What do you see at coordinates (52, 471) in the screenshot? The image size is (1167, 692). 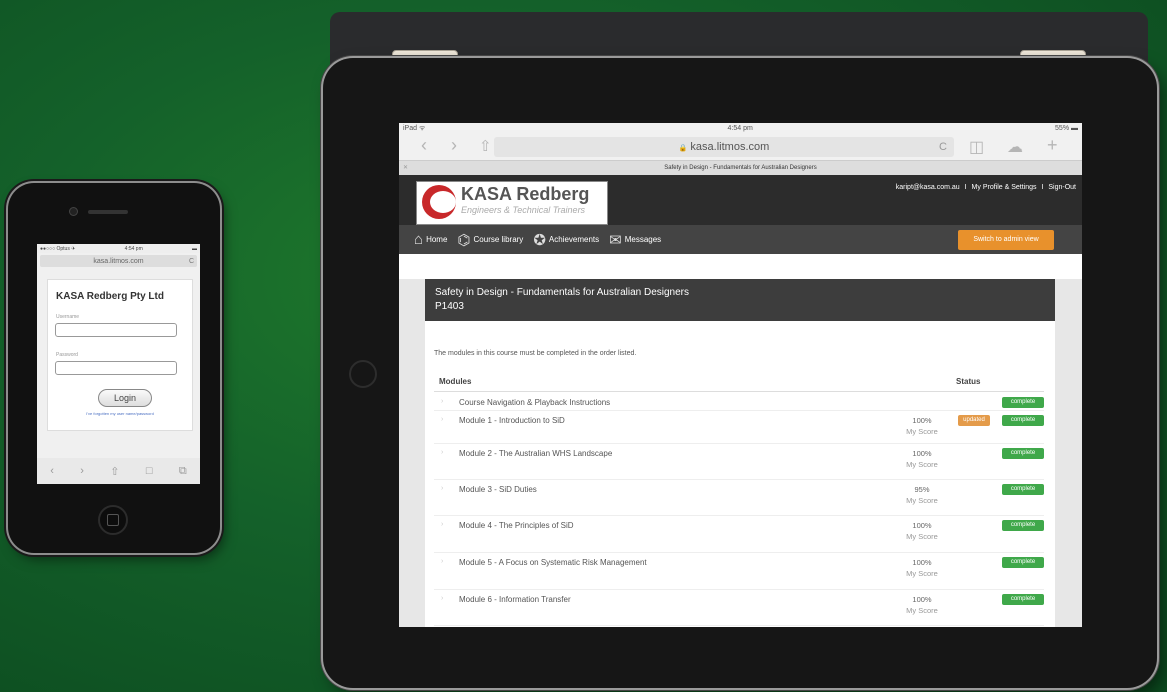 I see `phone-back-icon: ‹` at bounding box center [52, 471].